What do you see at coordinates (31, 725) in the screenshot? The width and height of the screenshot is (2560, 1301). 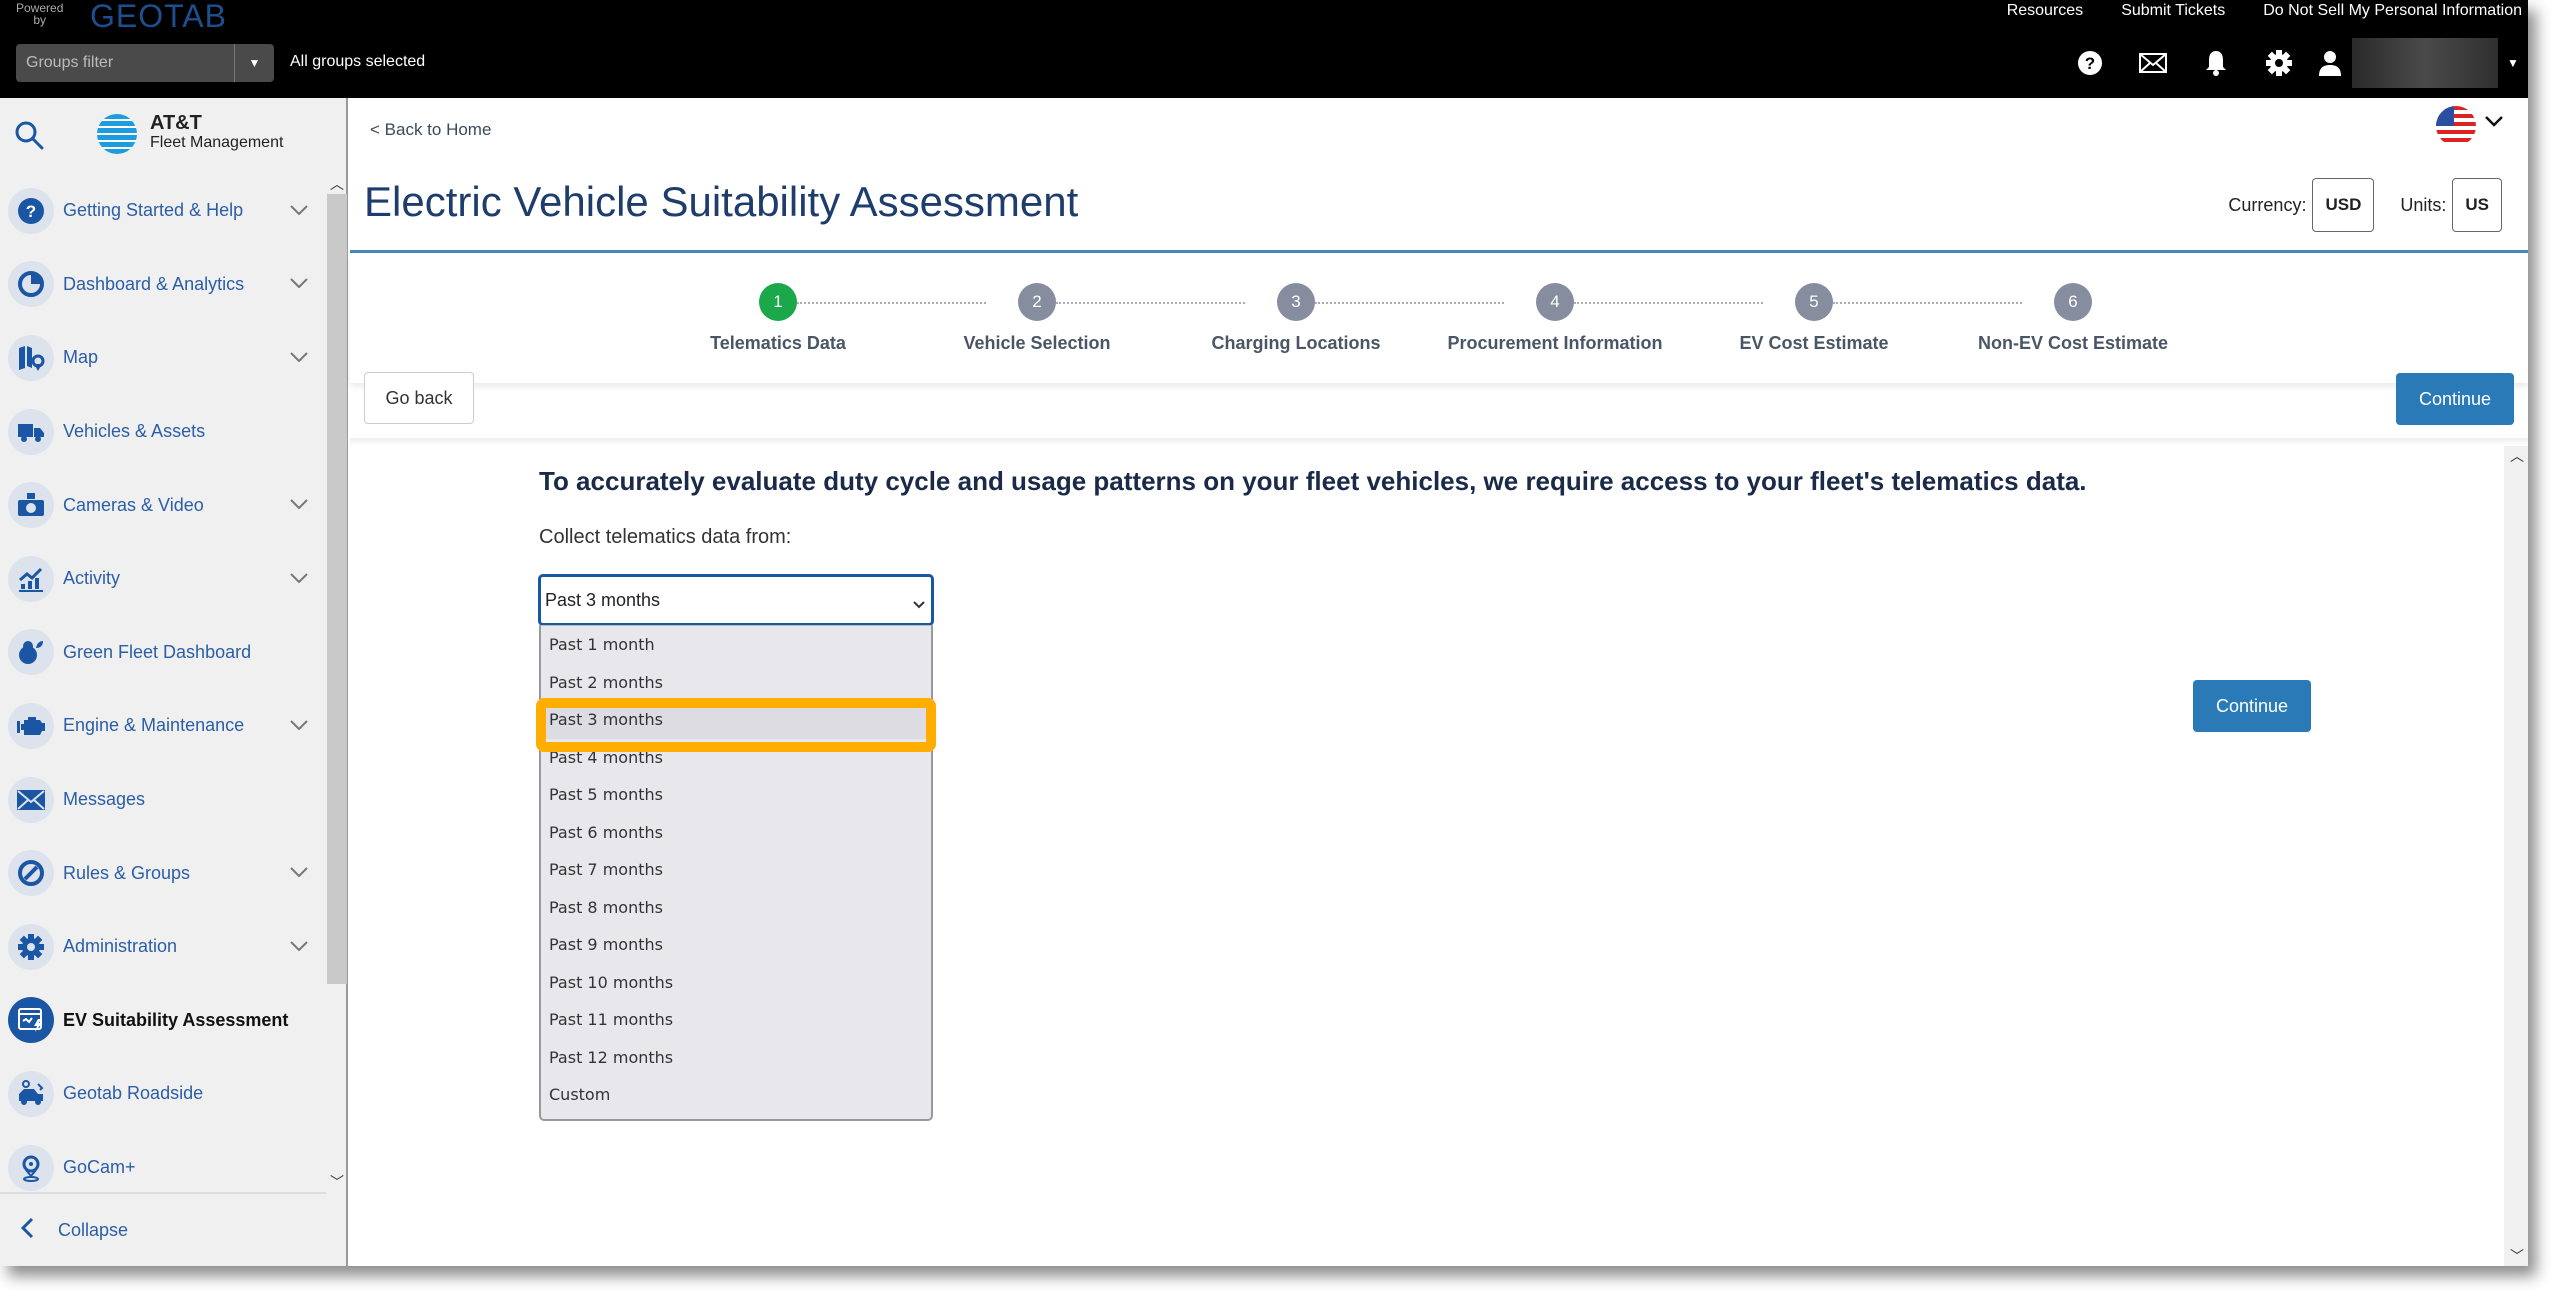 I see `engine-icon` at bounding box center [31, 725].